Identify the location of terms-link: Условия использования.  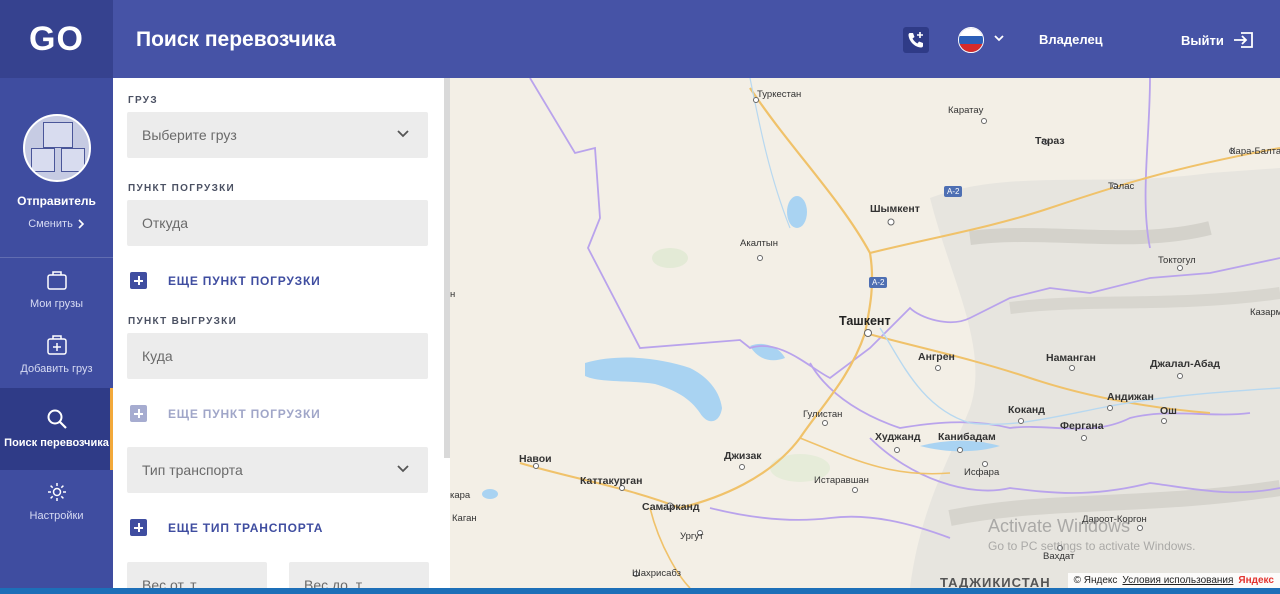
(1177, 580).